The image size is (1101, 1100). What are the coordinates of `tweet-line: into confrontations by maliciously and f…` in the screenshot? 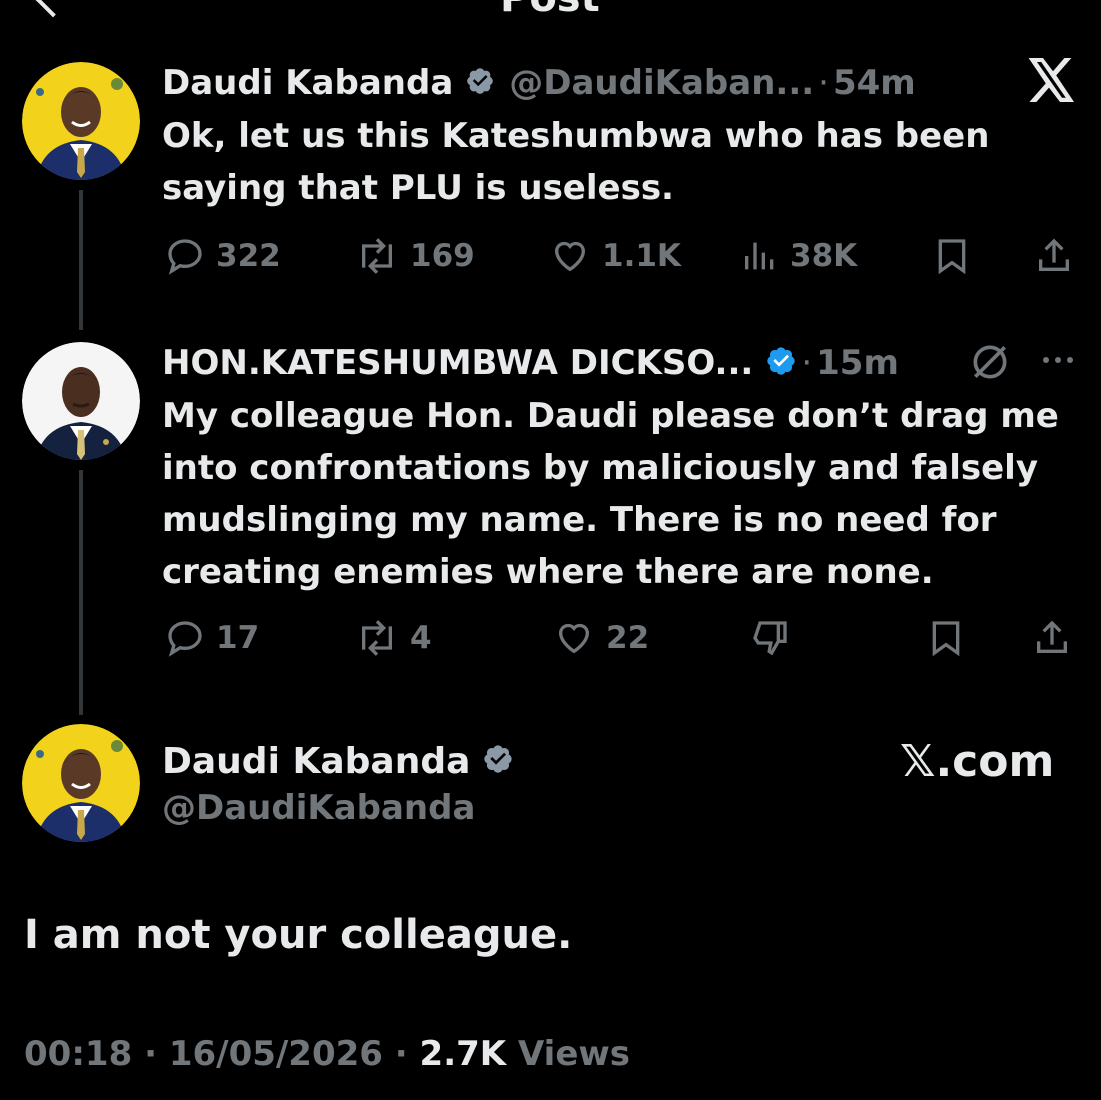 It's located at (600, 468).